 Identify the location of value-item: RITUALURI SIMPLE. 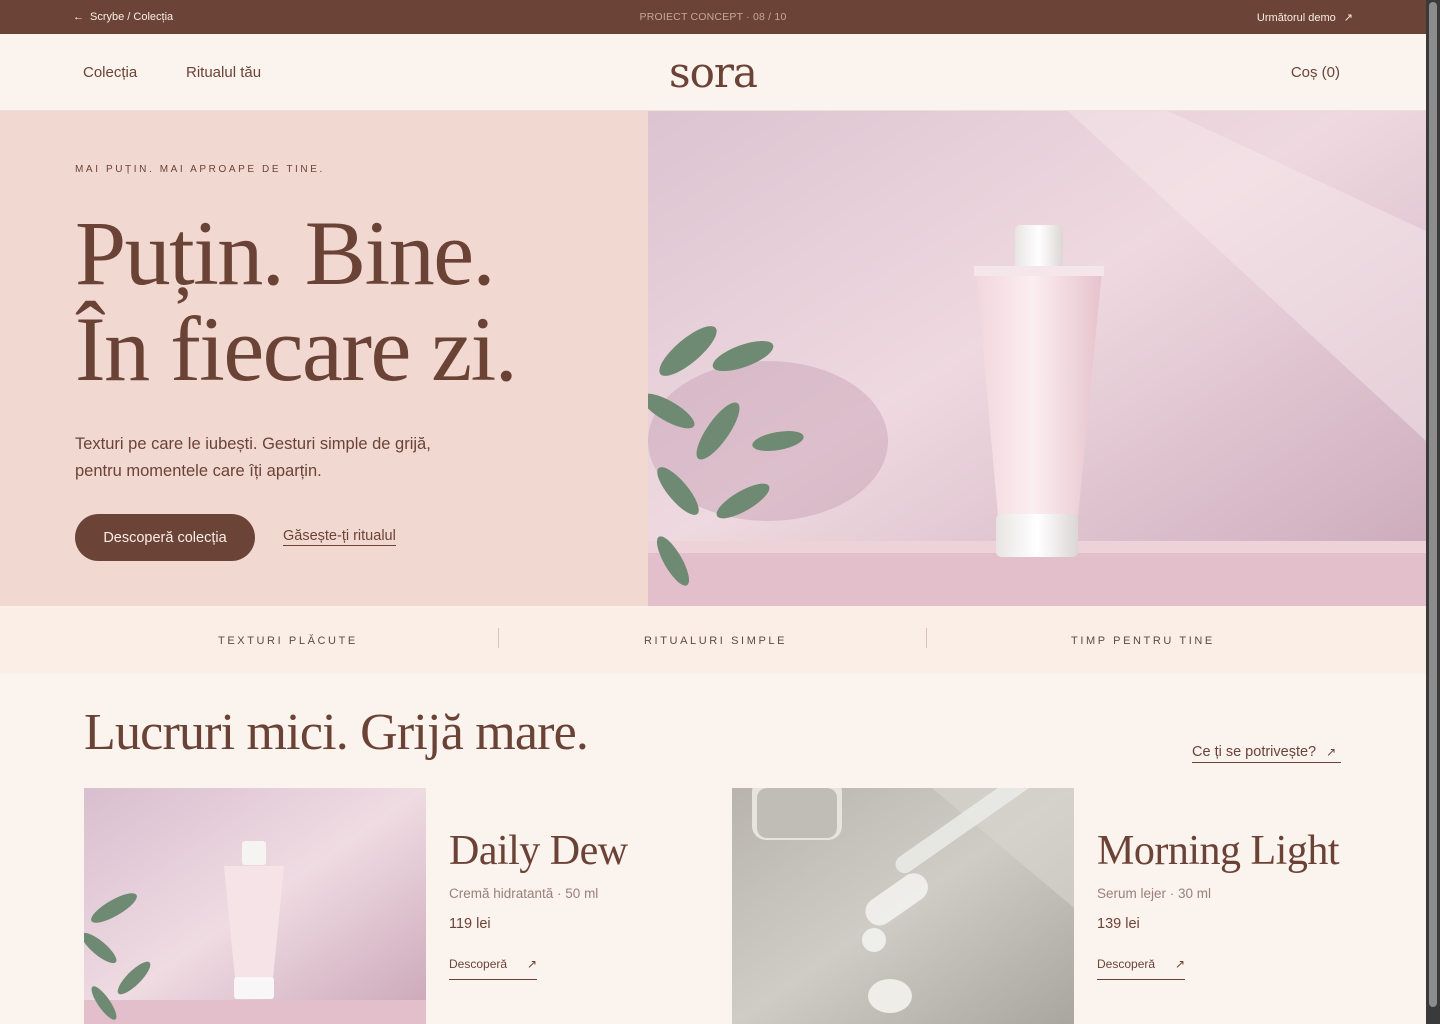
(716, 641).